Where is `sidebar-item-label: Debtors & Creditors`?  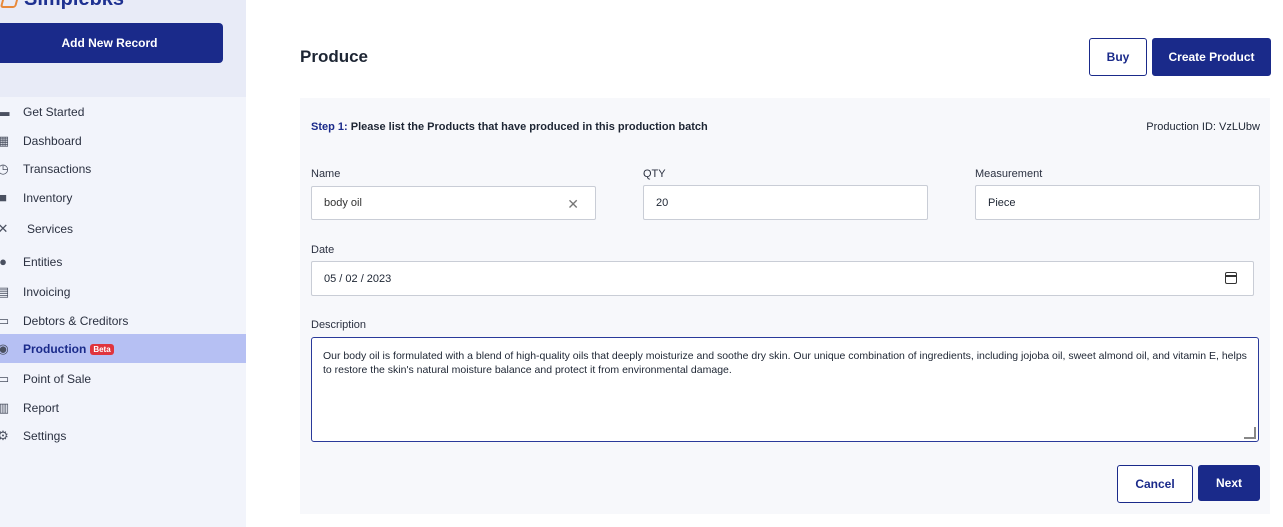 sidebar-item-label: Debtors & Creditors is located at coordinates (76, 320).